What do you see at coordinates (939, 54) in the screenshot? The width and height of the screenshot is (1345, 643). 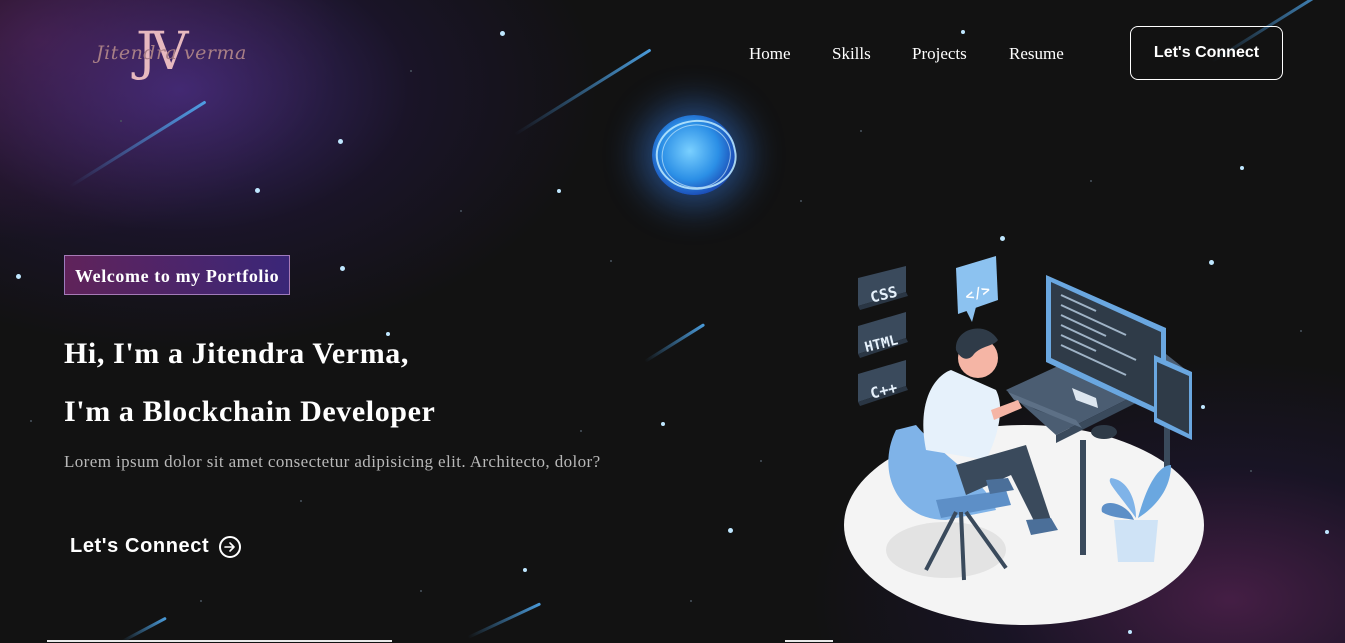 I see `nav-projects: Projects` at bounding box center [939, 54].